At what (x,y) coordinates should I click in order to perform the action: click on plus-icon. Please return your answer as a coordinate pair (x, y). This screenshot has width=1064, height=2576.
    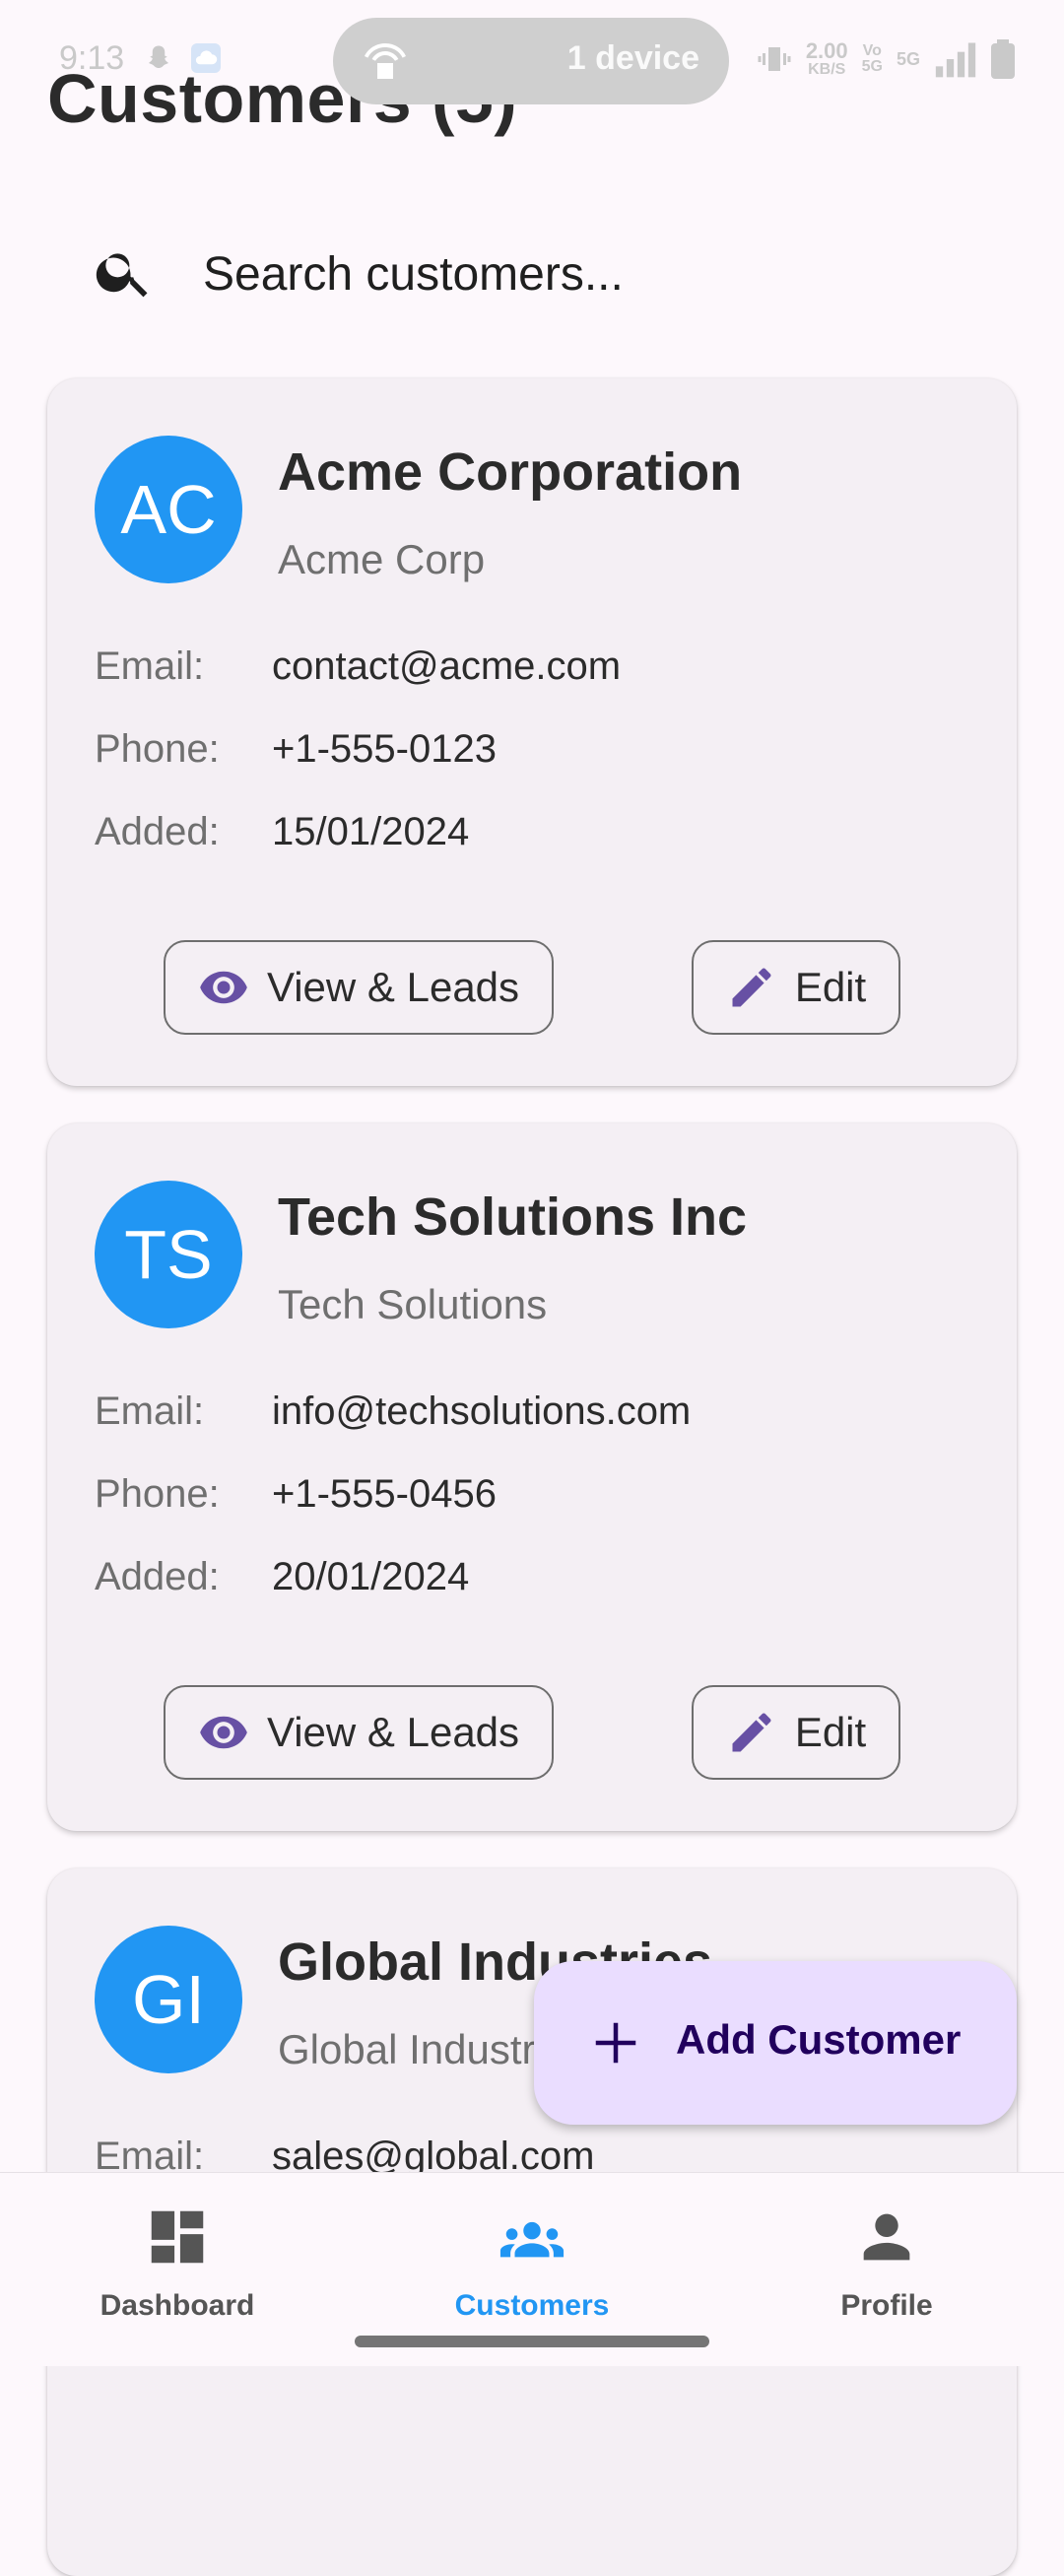
    Looking at the image, I should click on (615, 2043).